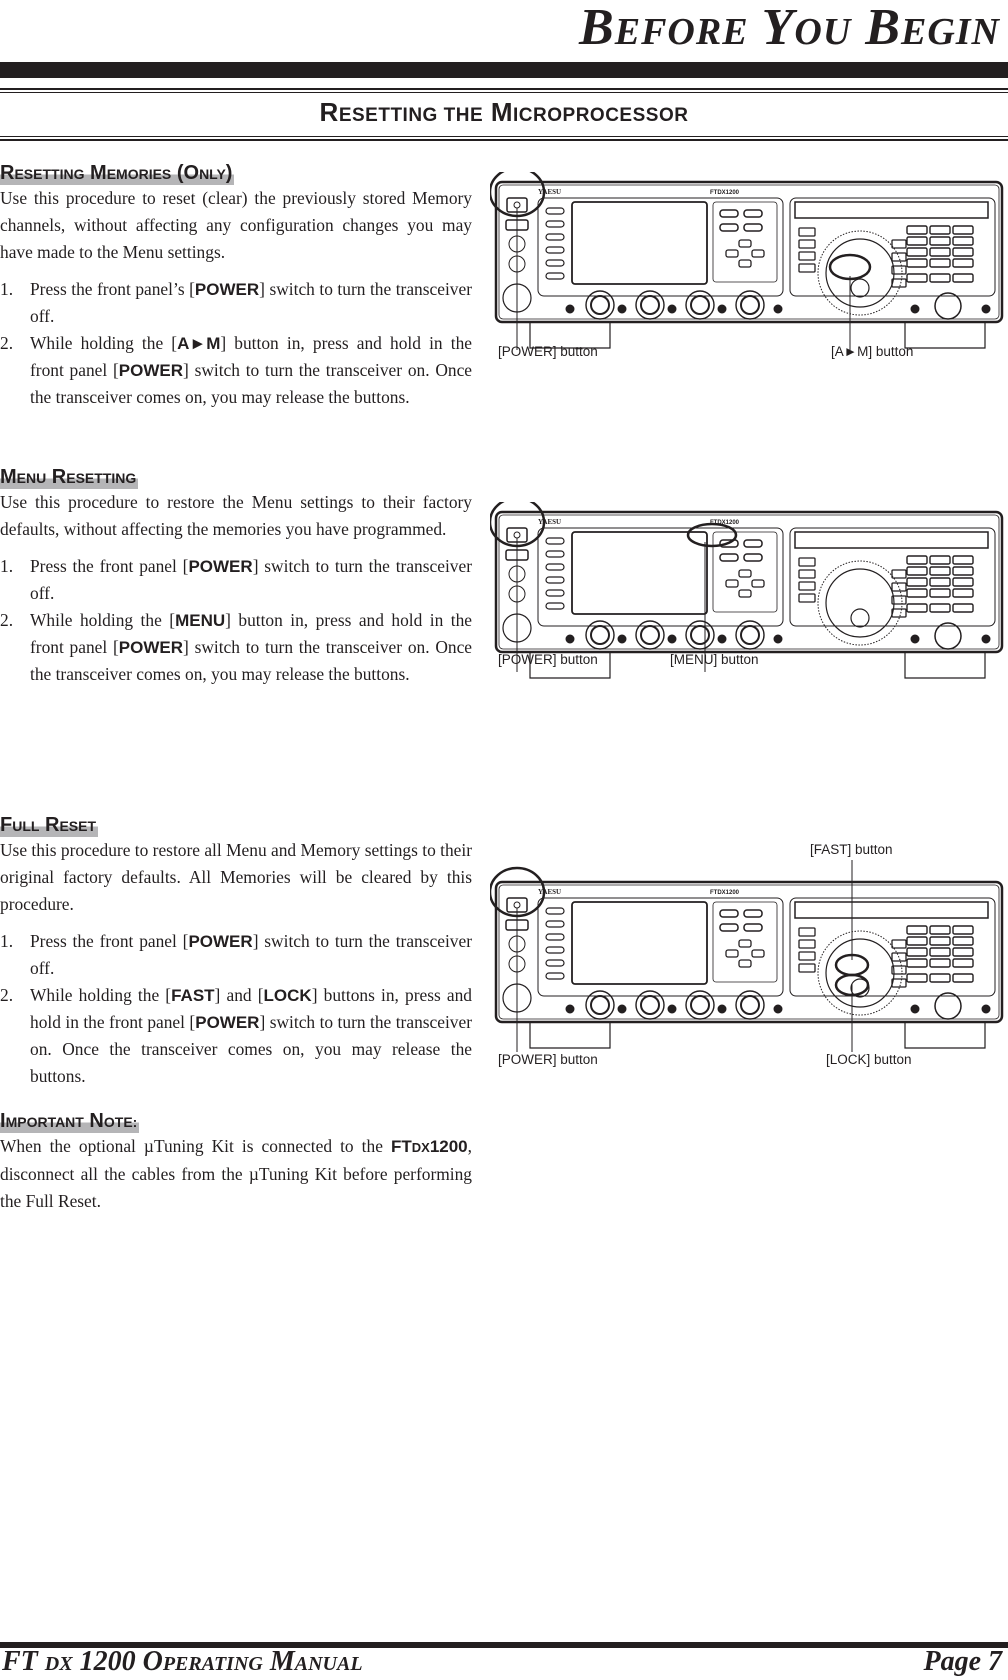  I want to click on subheading-full-reset: FULL RESET, so click(49, 825).